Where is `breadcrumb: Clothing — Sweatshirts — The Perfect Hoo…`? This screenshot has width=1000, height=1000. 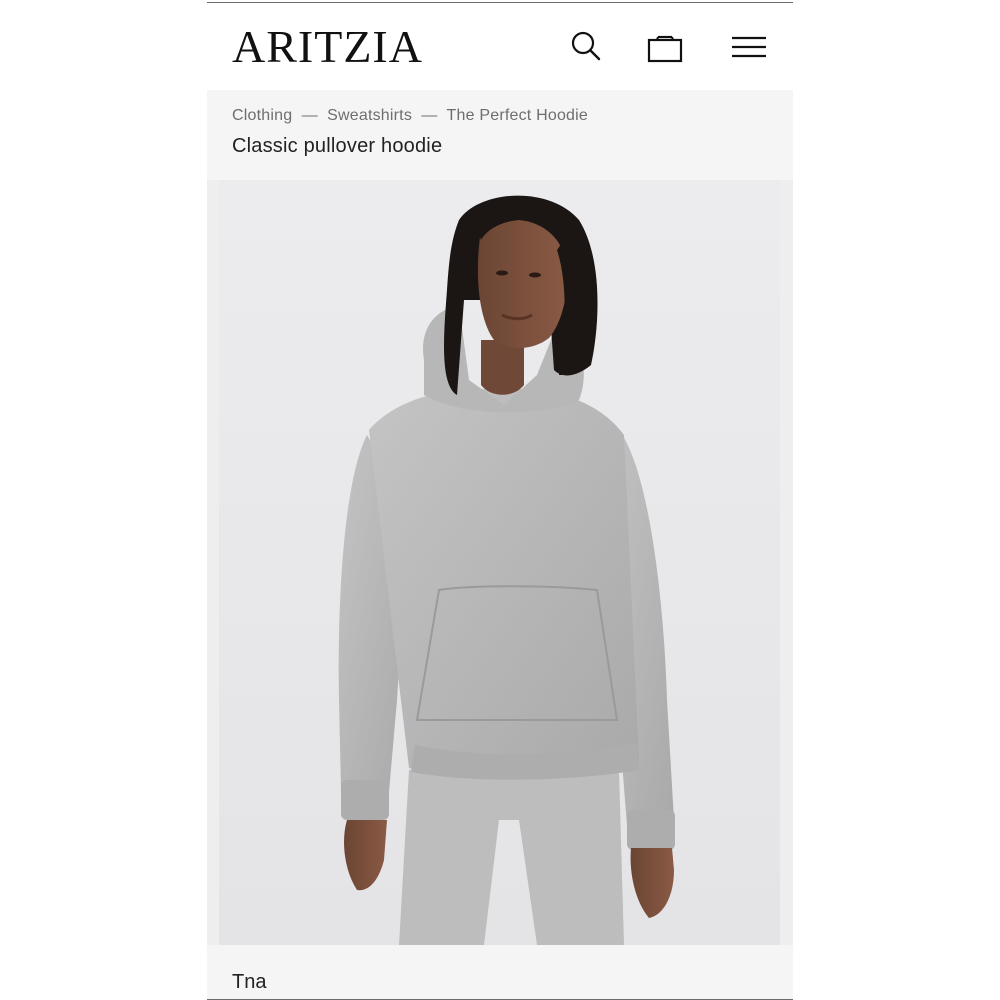 breadcrumb: Clothing — Sweatshirts — The Perfect Hoo… is located at coordinates (410, 116).